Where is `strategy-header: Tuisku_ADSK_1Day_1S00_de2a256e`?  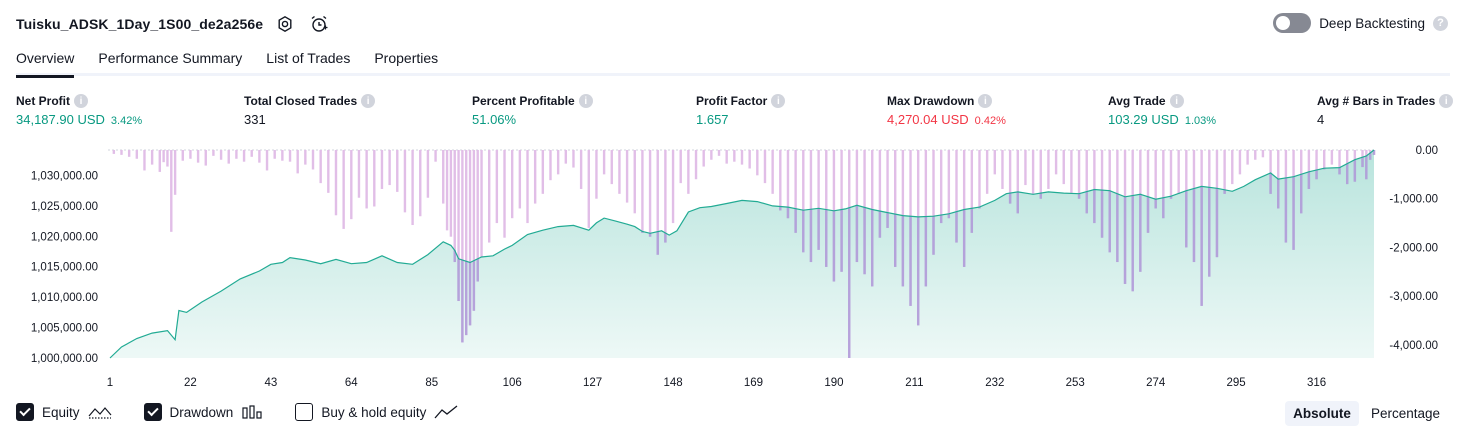
strategy-header: Tuisku_ADSK_1Day_1S00_de2a256e is located at coordinates (173, 24).